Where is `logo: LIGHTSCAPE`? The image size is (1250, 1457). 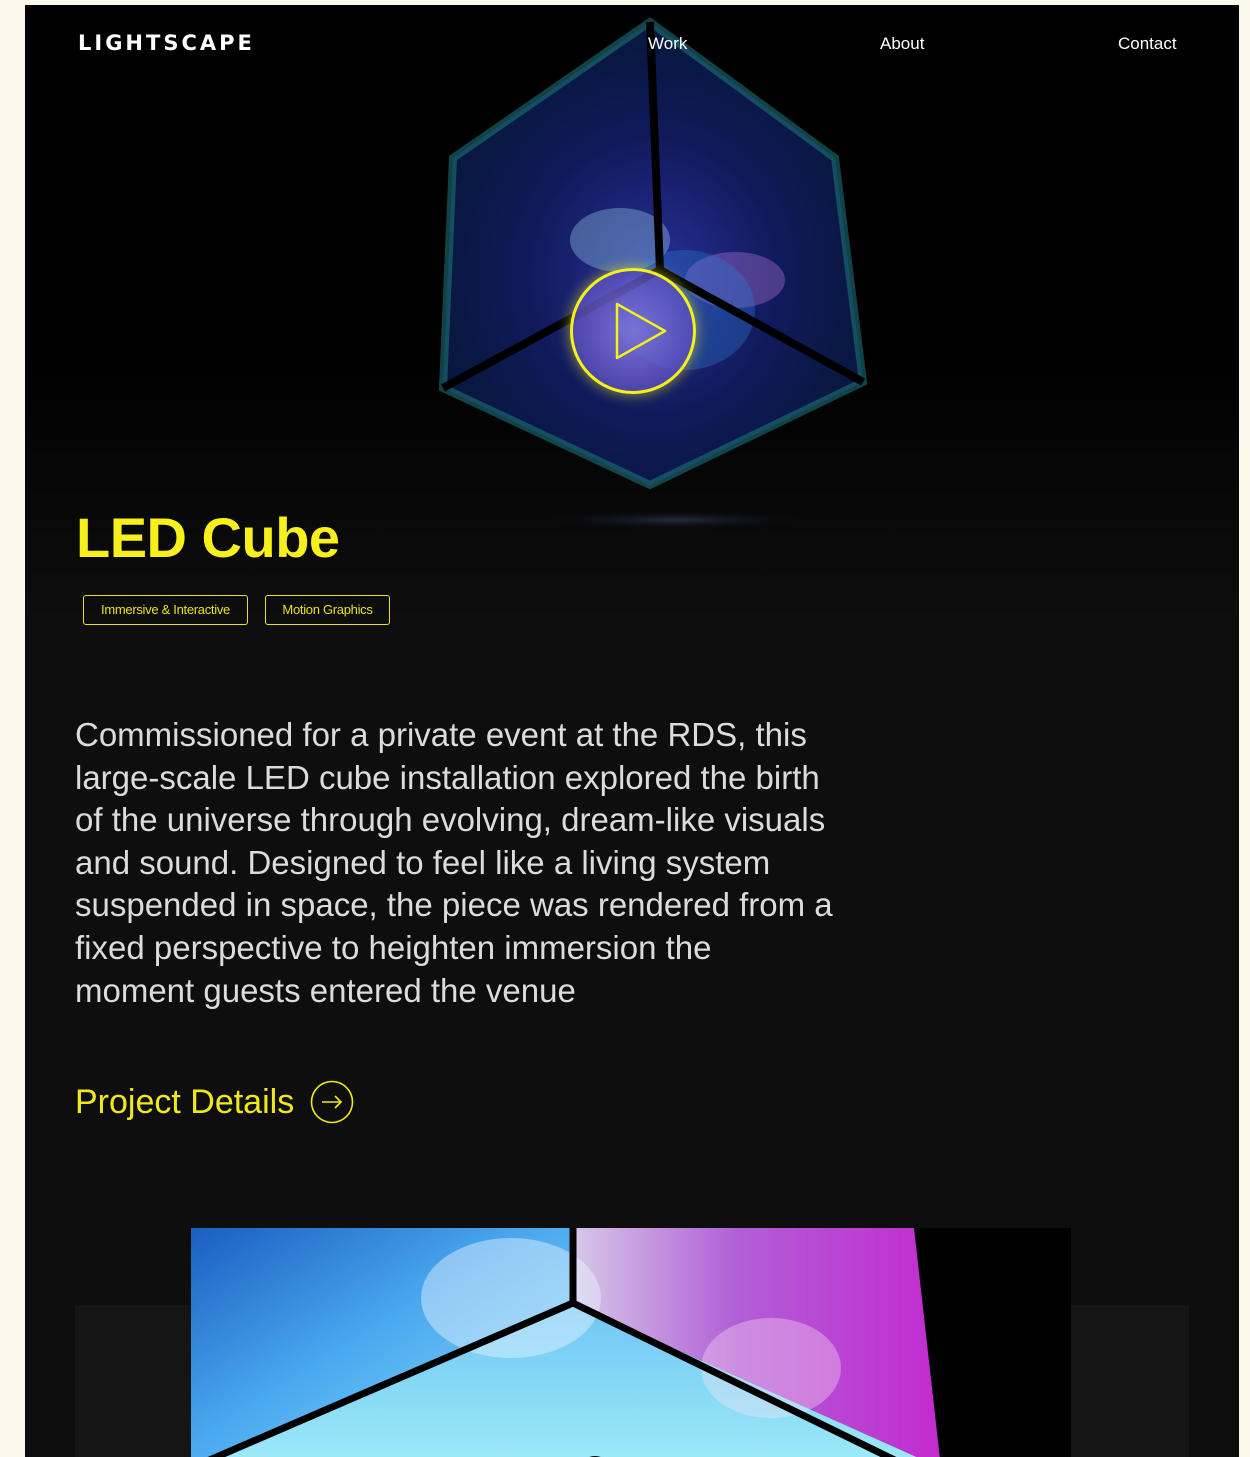 logo: LIGHTSCAPE is located at coordinates (166, 43).